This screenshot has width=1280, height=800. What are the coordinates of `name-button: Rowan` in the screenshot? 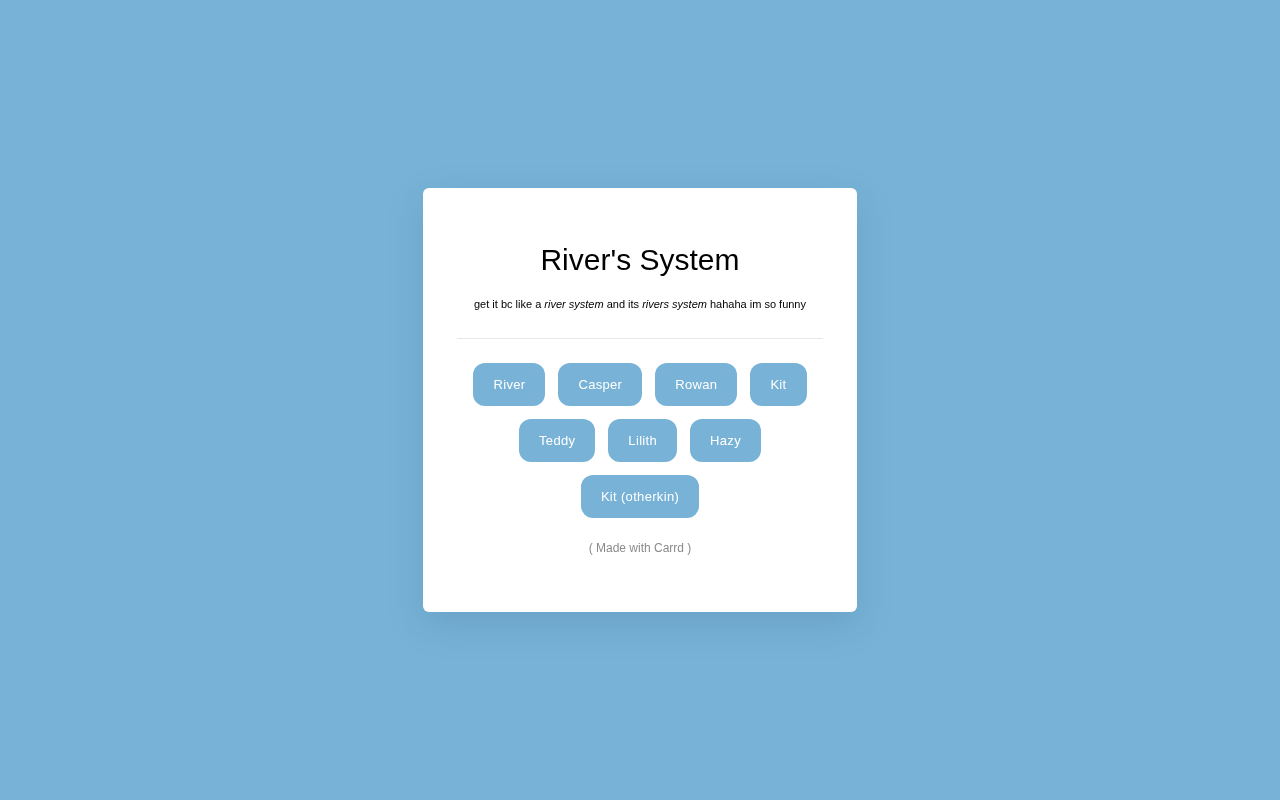 It's located at (696, 384).